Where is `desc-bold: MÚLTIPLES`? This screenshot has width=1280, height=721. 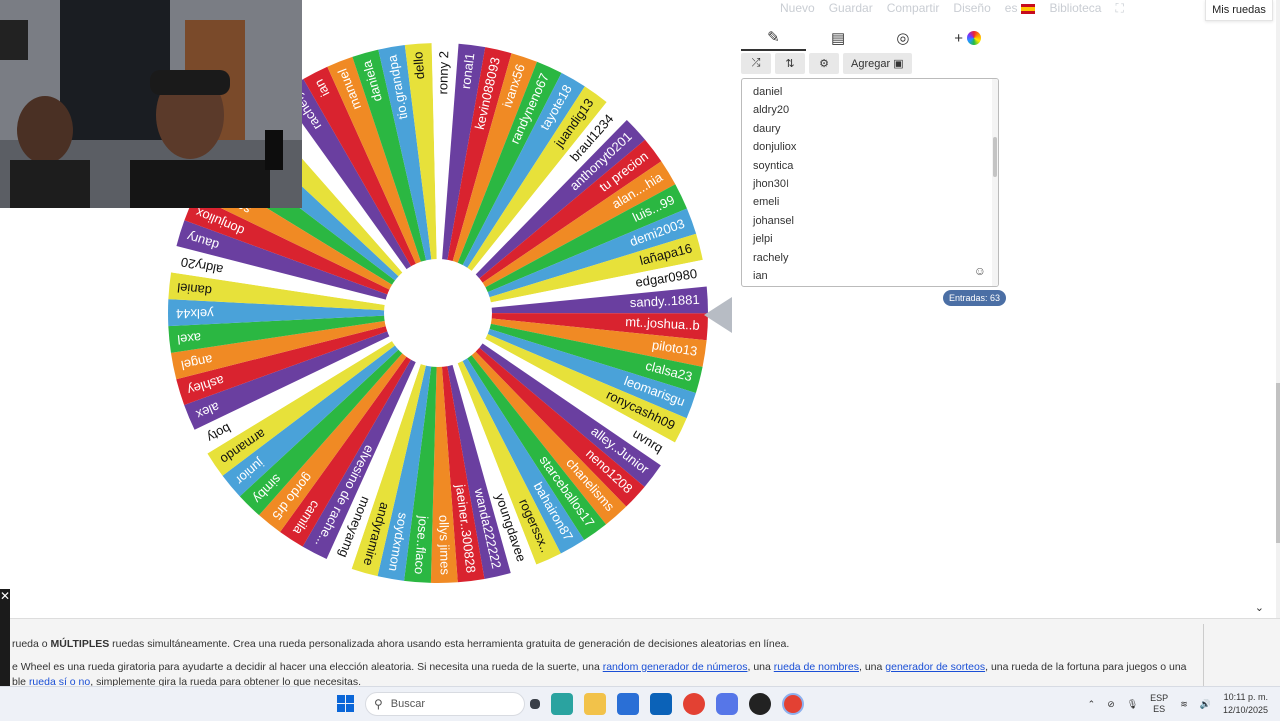 desc-bold: MÚLTIPLES is located at coordinates (80, 644).